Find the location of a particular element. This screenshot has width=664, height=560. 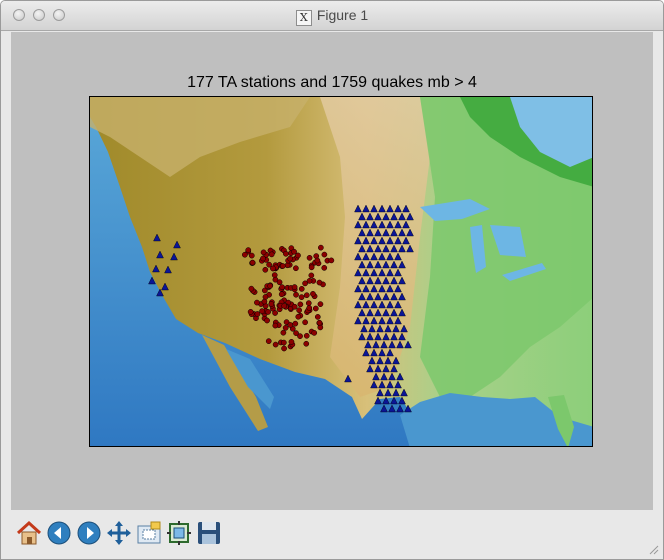

resize-grip-icon is located at coordinates (653, 549).